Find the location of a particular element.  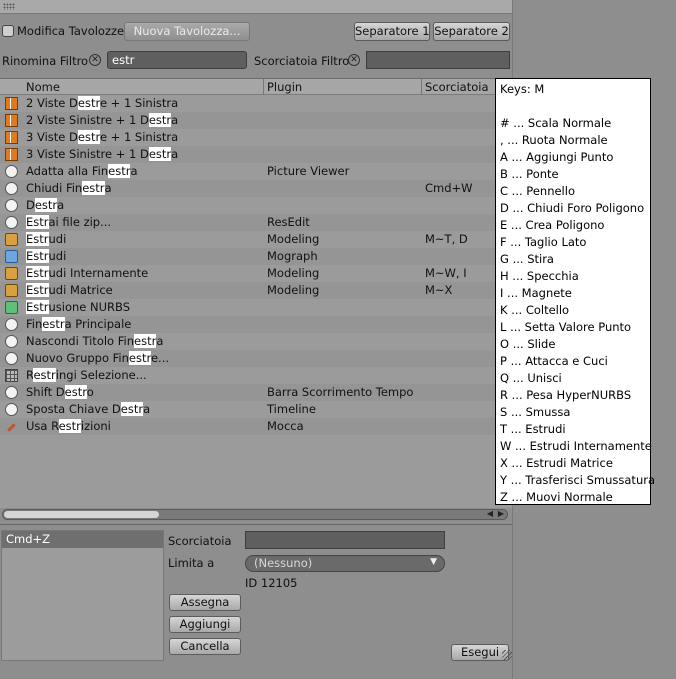

shortcut-filter-input is located at coordinates (438, 60).